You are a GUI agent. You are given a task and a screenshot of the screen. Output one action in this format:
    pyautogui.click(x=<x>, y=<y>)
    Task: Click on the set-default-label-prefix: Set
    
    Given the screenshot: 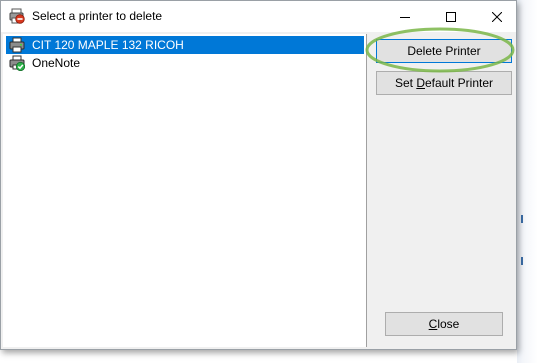 What is the action you would take?
    pyautogui.click(x=405, y=83)
    